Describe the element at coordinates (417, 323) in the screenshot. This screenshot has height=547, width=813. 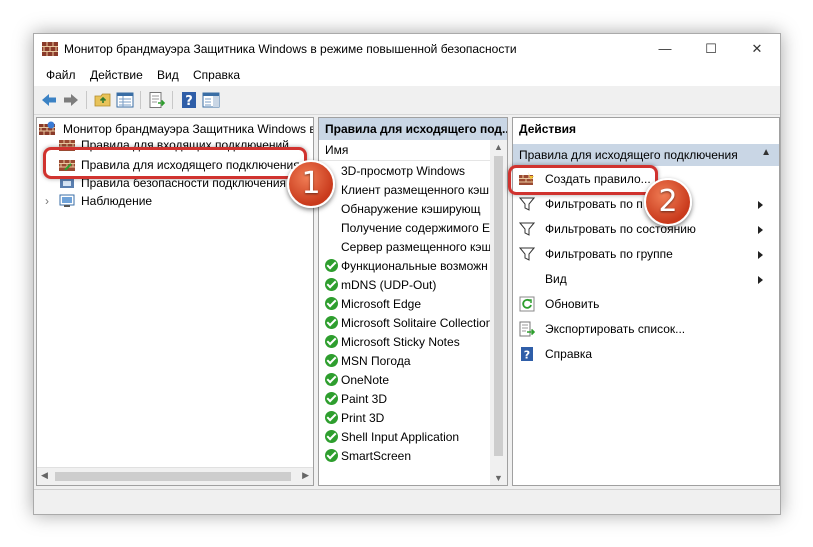
I see `rule-name: Microsoft Solitaire Collection` at that location.